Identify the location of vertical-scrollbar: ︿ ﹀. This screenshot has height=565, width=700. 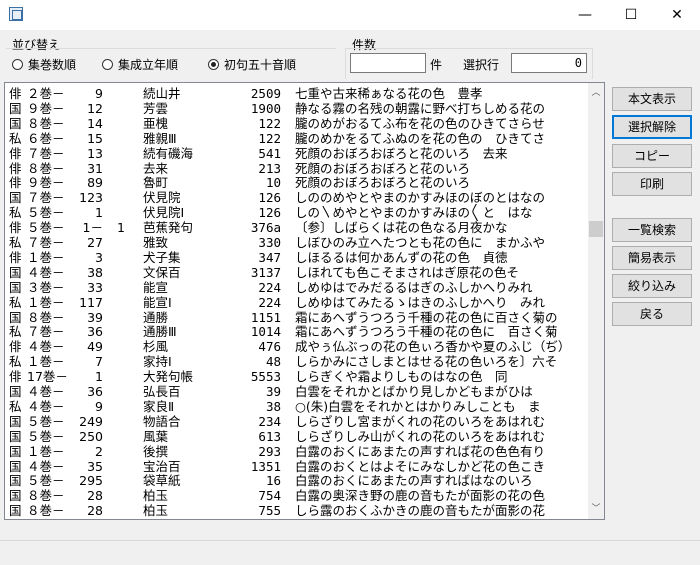
(596, 301).